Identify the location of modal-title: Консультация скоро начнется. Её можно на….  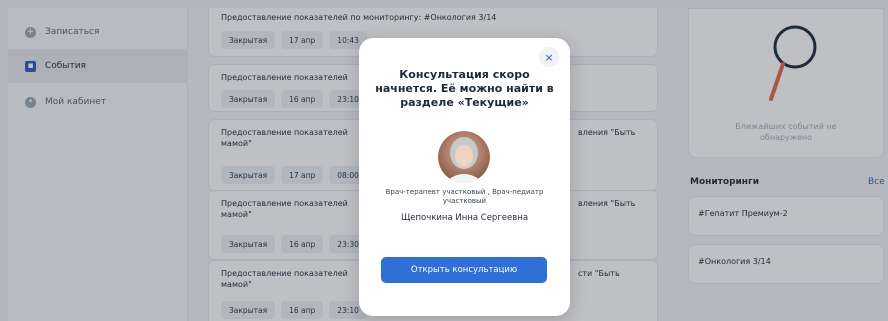
(464, 88).